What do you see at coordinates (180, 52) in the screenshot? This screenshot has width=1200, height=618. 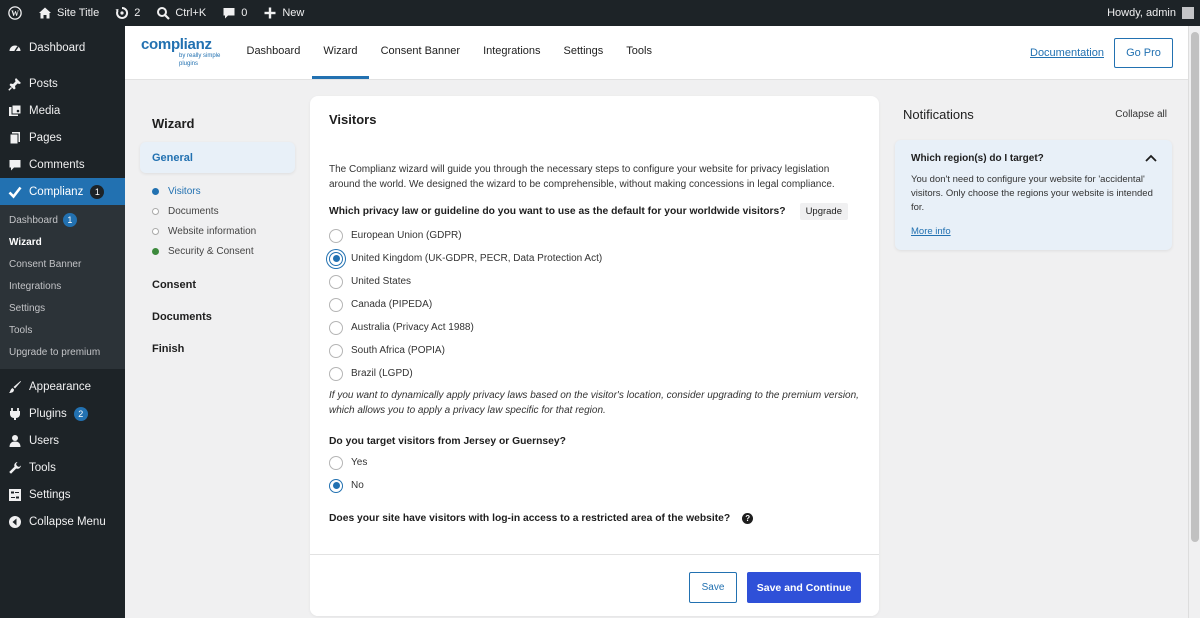 I see `complianz-logo: complianz by really simple plugins` at bounding box center [180, 52].